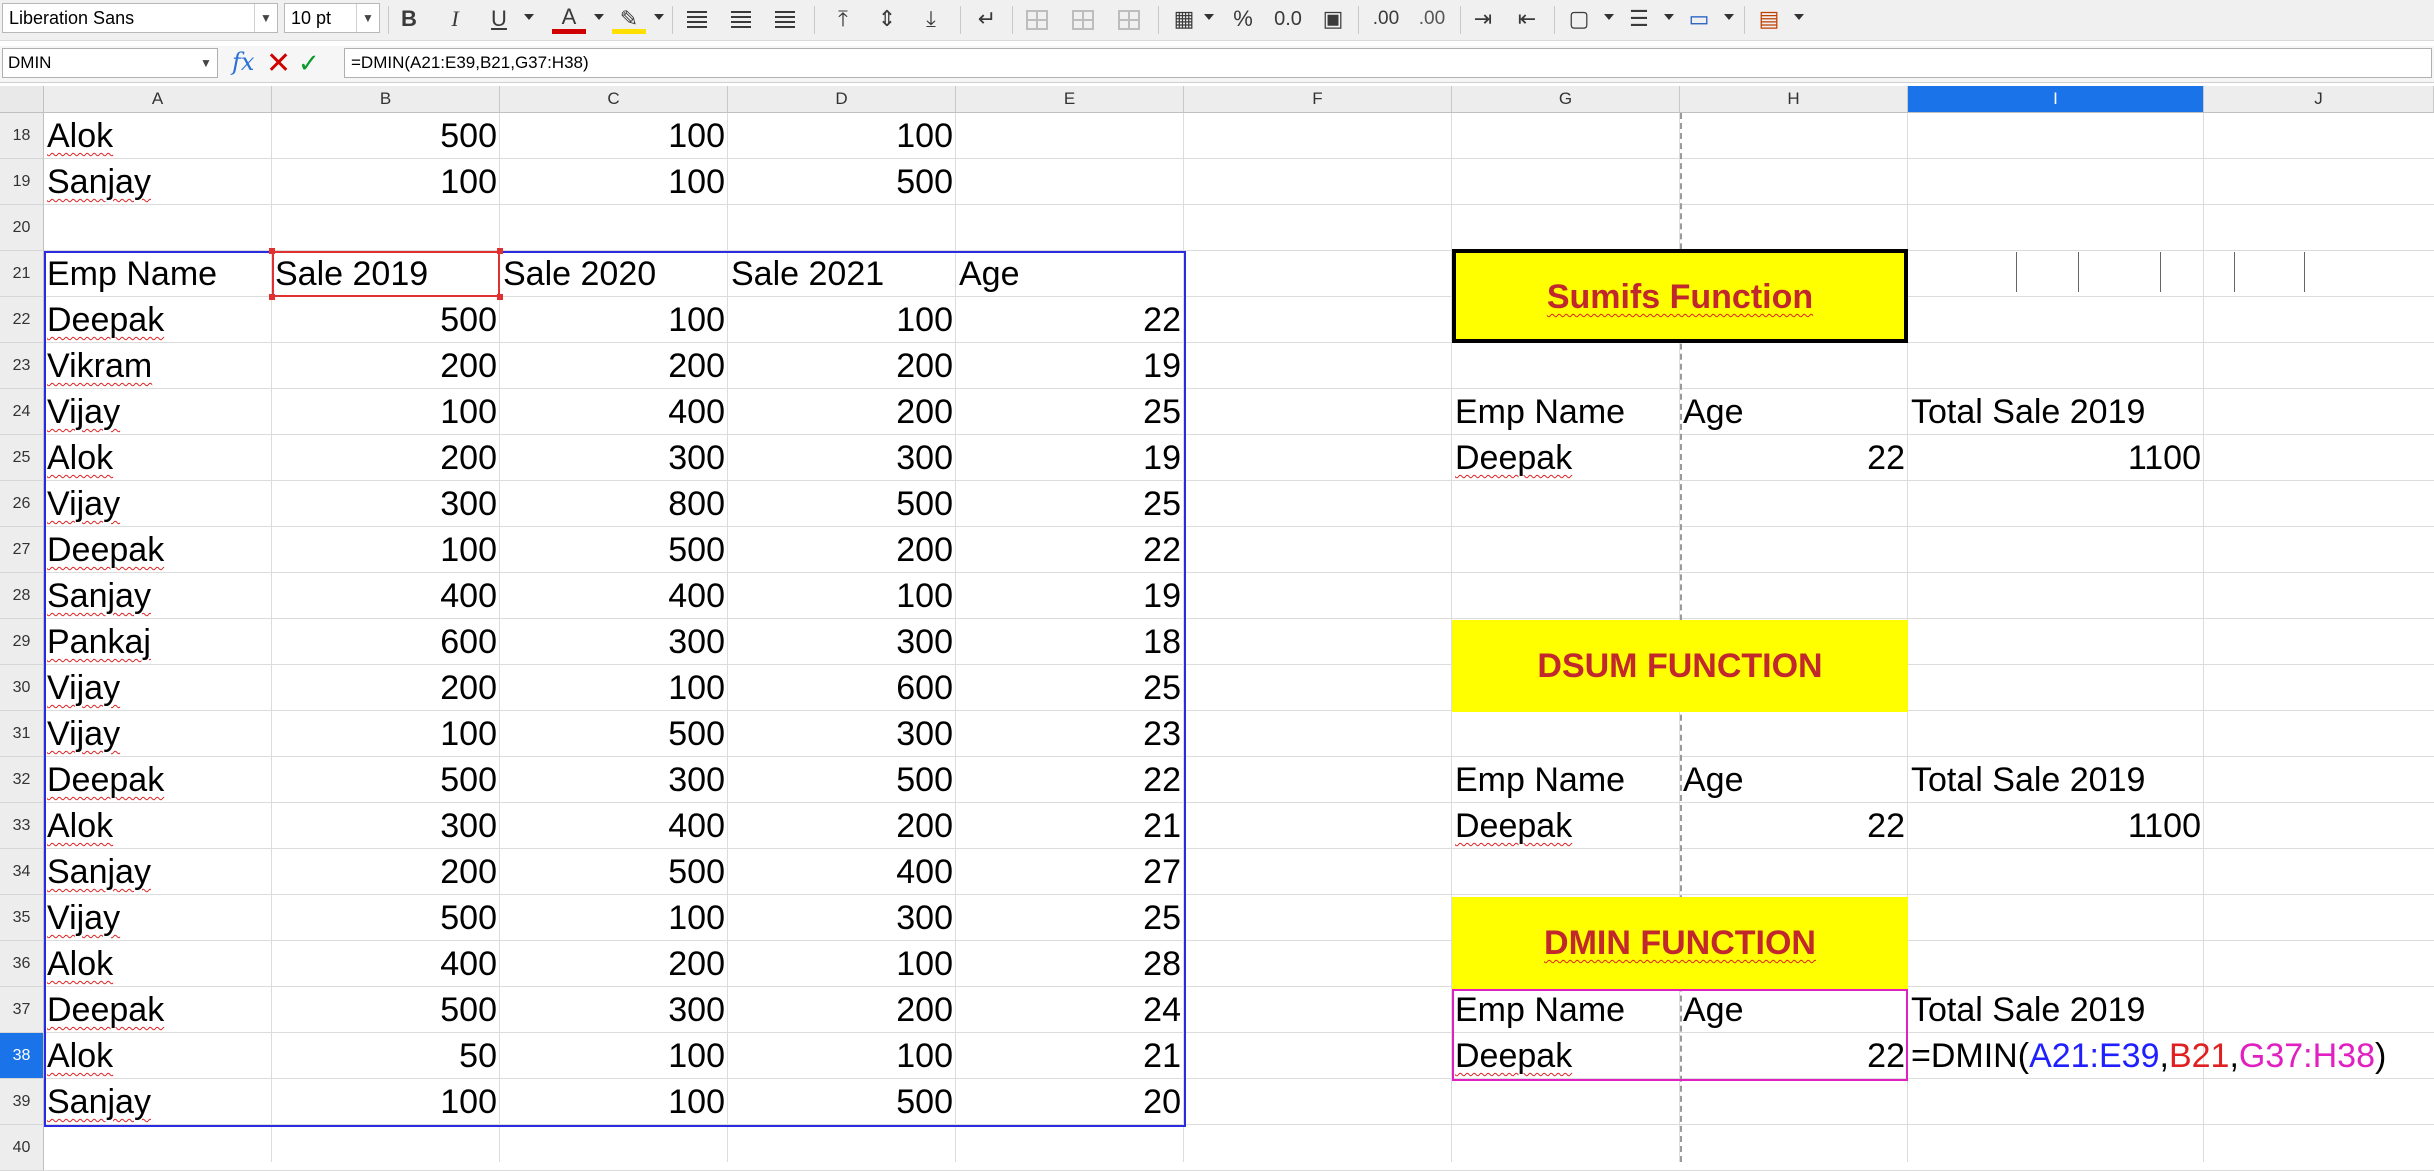 This screenshot has height=1171, width=2434. What do you see at coordinates (1794, 458) in the screenshot?
I see `sumifs-criteria-age: 22` at bounding box center [1794, 458].